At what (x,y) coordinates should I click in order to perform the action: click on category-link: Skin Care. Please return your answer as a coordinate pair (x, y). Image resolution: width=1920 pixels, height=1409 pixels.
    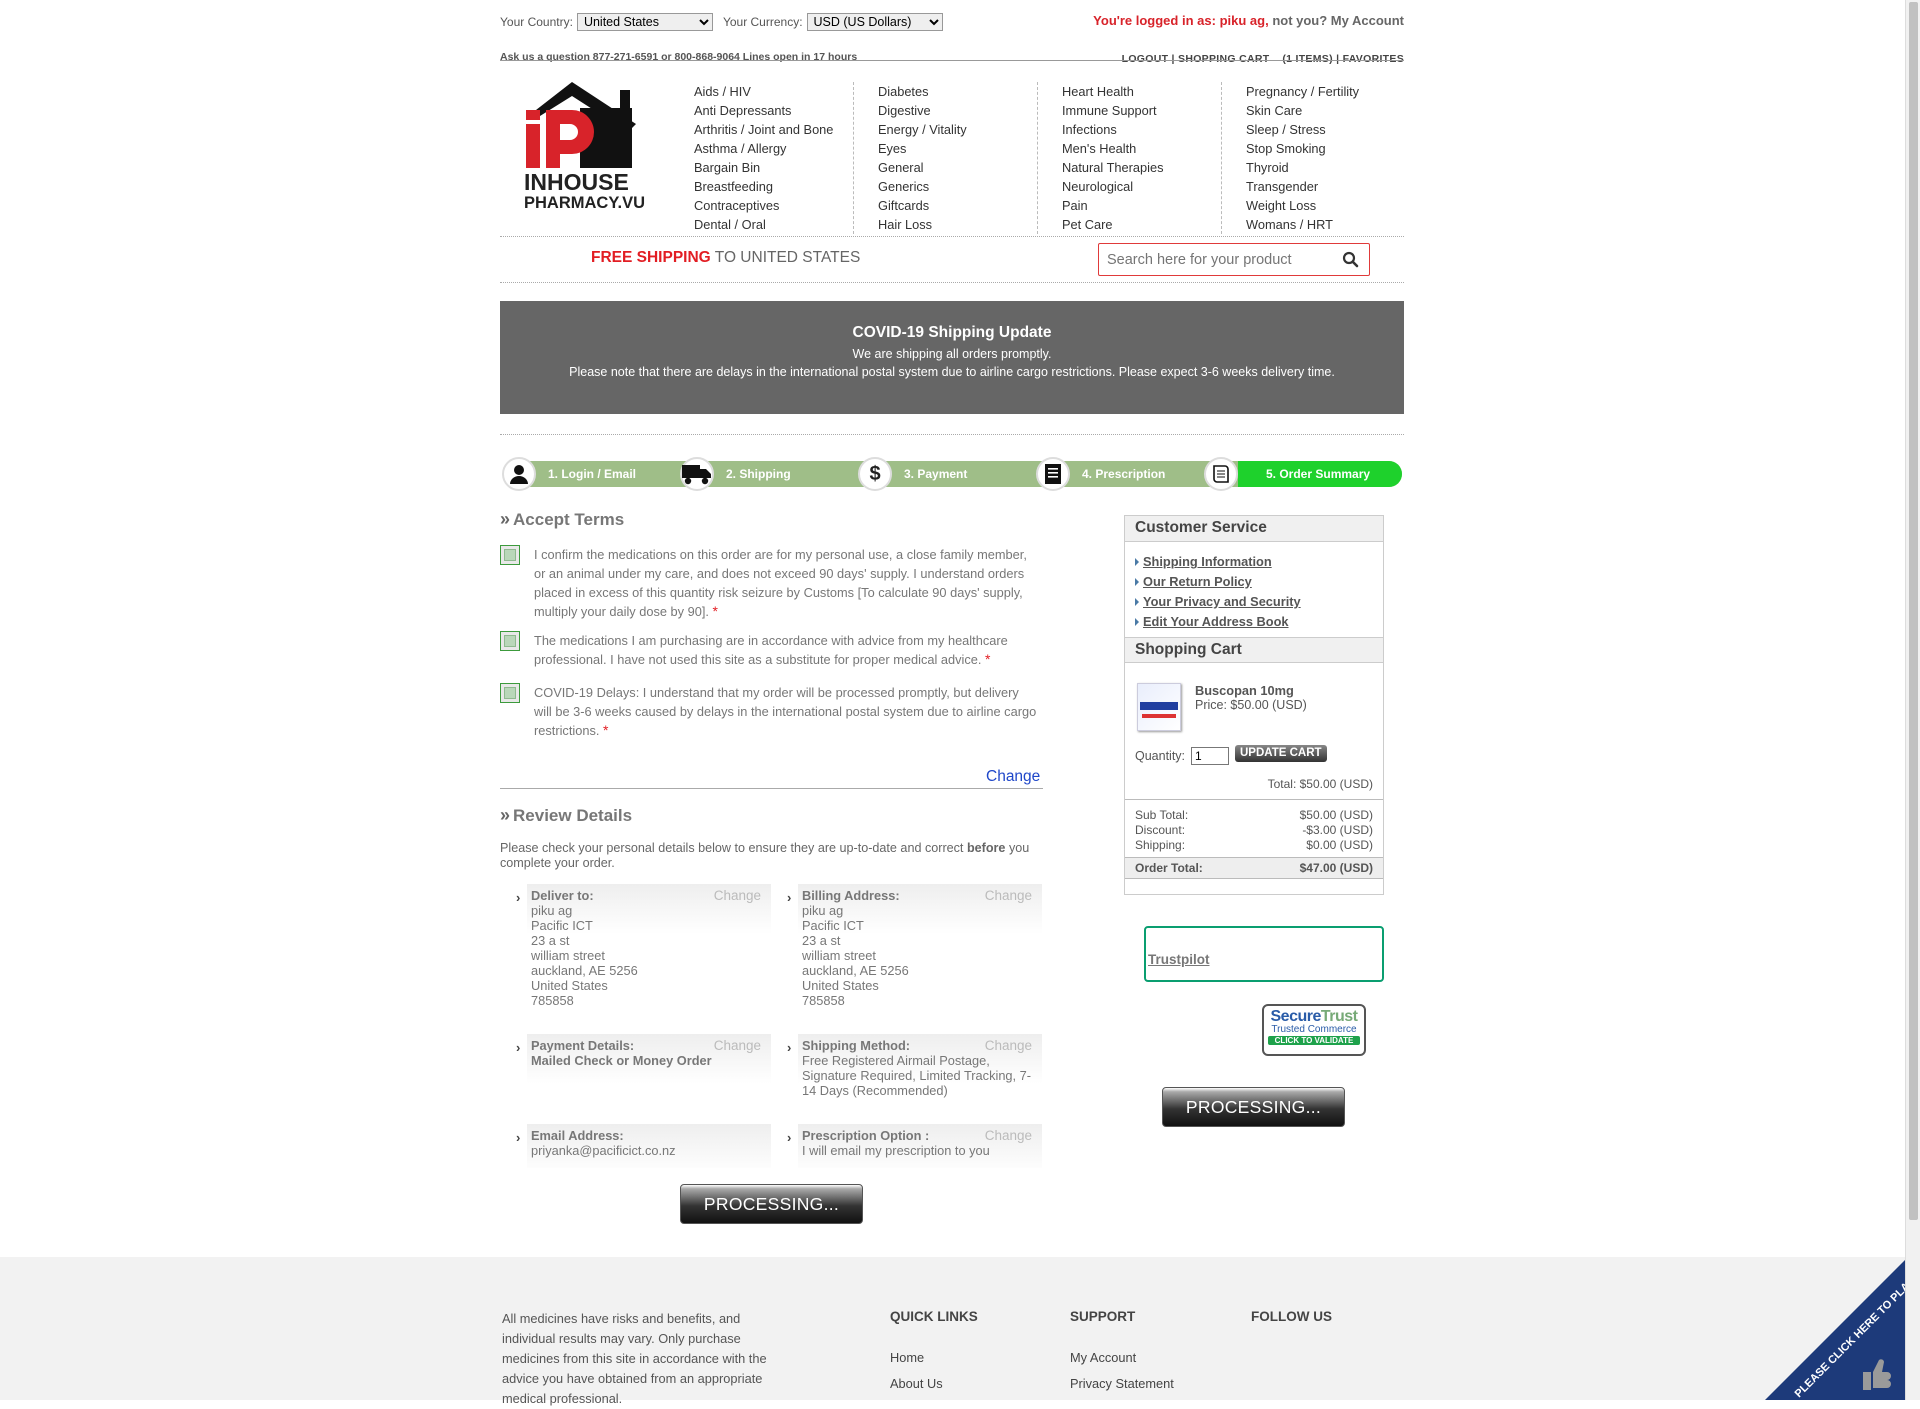
    Looking at the image, I should click on (1317, 110).